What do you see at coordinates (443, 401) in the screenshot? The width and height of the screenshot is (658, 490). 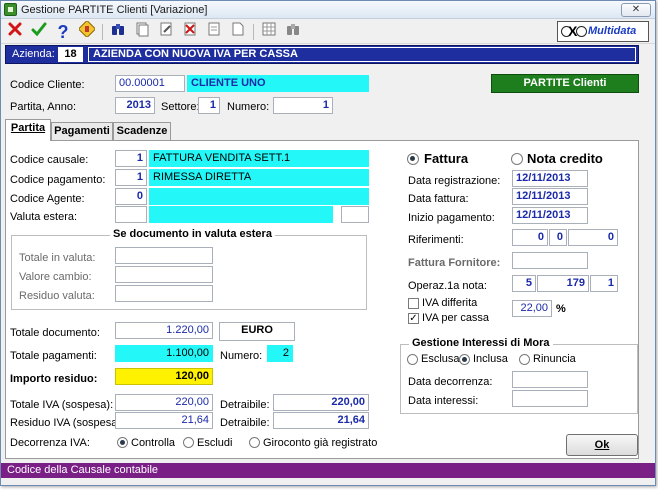 I see `data-interessi-label: Data interessi:` at bounding box center [443, 401].